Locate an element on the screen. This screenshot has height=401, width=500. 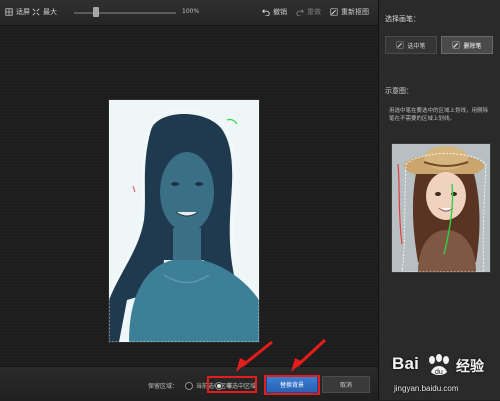
zoom-percent: 100% is located at coordinates (191, 11).